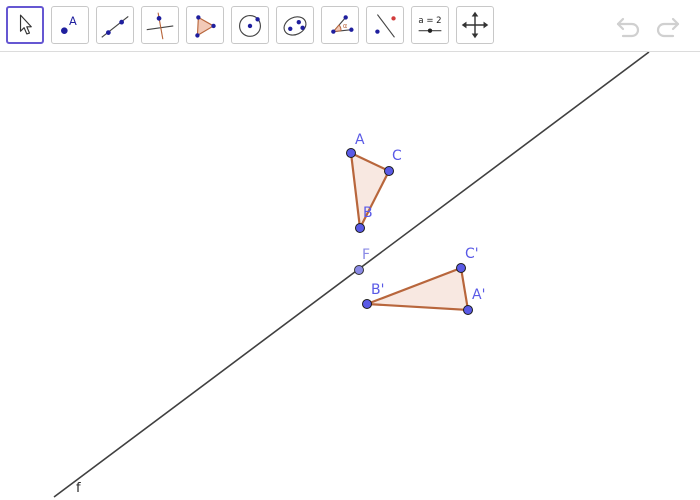  What do you see at coordinates (78, 488) in the screenshot?
I see `line-f-label: f` at bounding box center [78, 488].